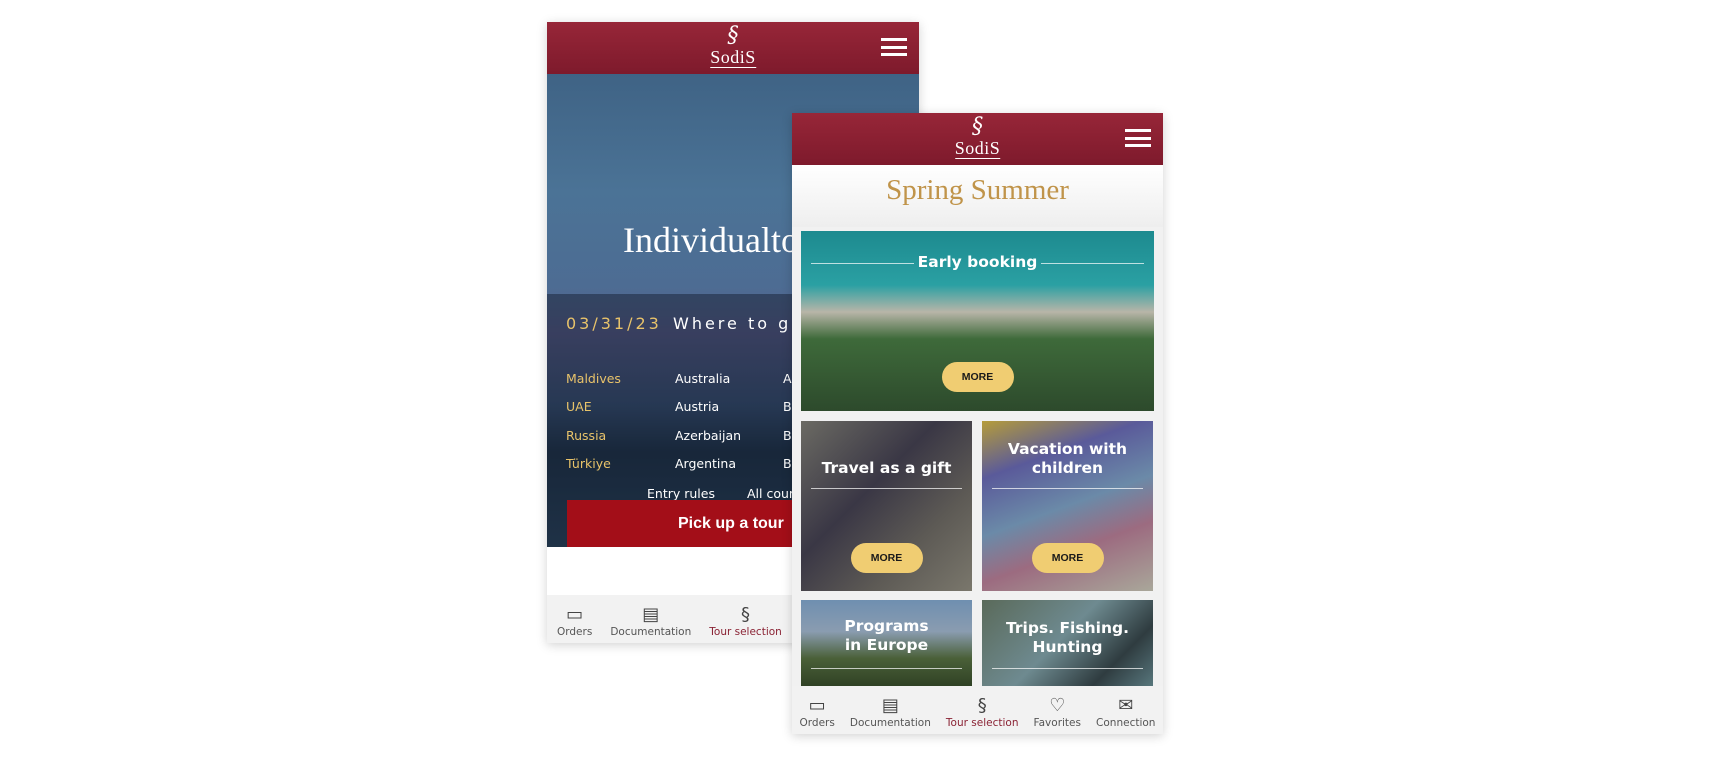 Image resolution: width=1710 pixels, height=759 pixels. What do you see at coordinates (977, 321) in the screenshot?
I see `card-early-booking: Early booking MORE` at bounding box center [977, 321].